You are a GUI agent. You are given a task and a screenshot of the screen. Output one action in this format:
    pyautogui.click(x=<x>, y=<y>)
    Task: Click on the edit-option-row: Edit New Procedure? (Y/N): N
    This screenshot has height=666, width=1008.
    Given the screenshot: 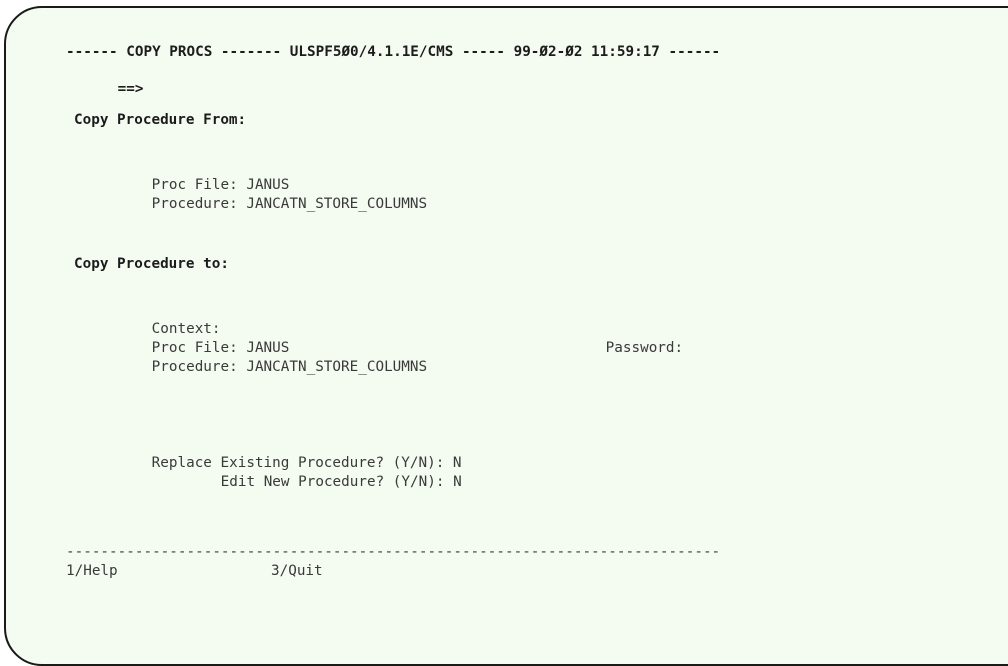 What is the action you would take?
    pyautogui.click(x=315, y=473)
    